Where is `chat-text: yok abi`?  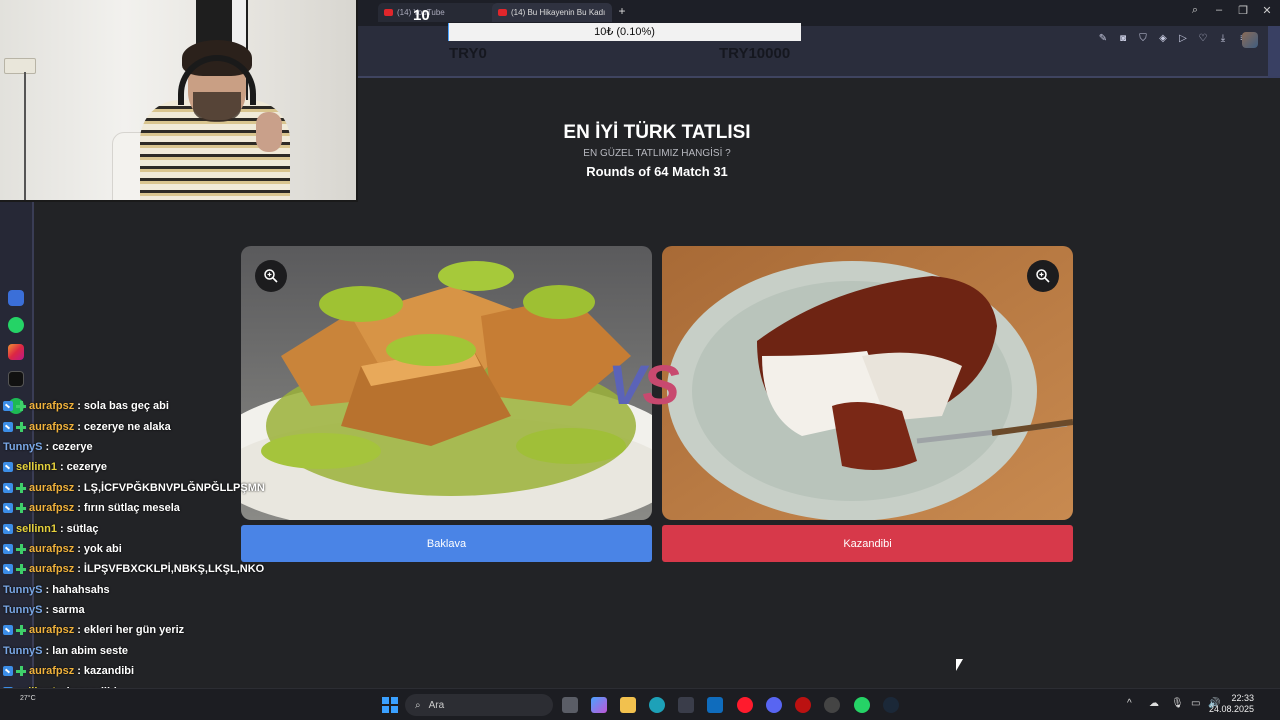 chat-text: yok abi is located at coordinates (102, 548).